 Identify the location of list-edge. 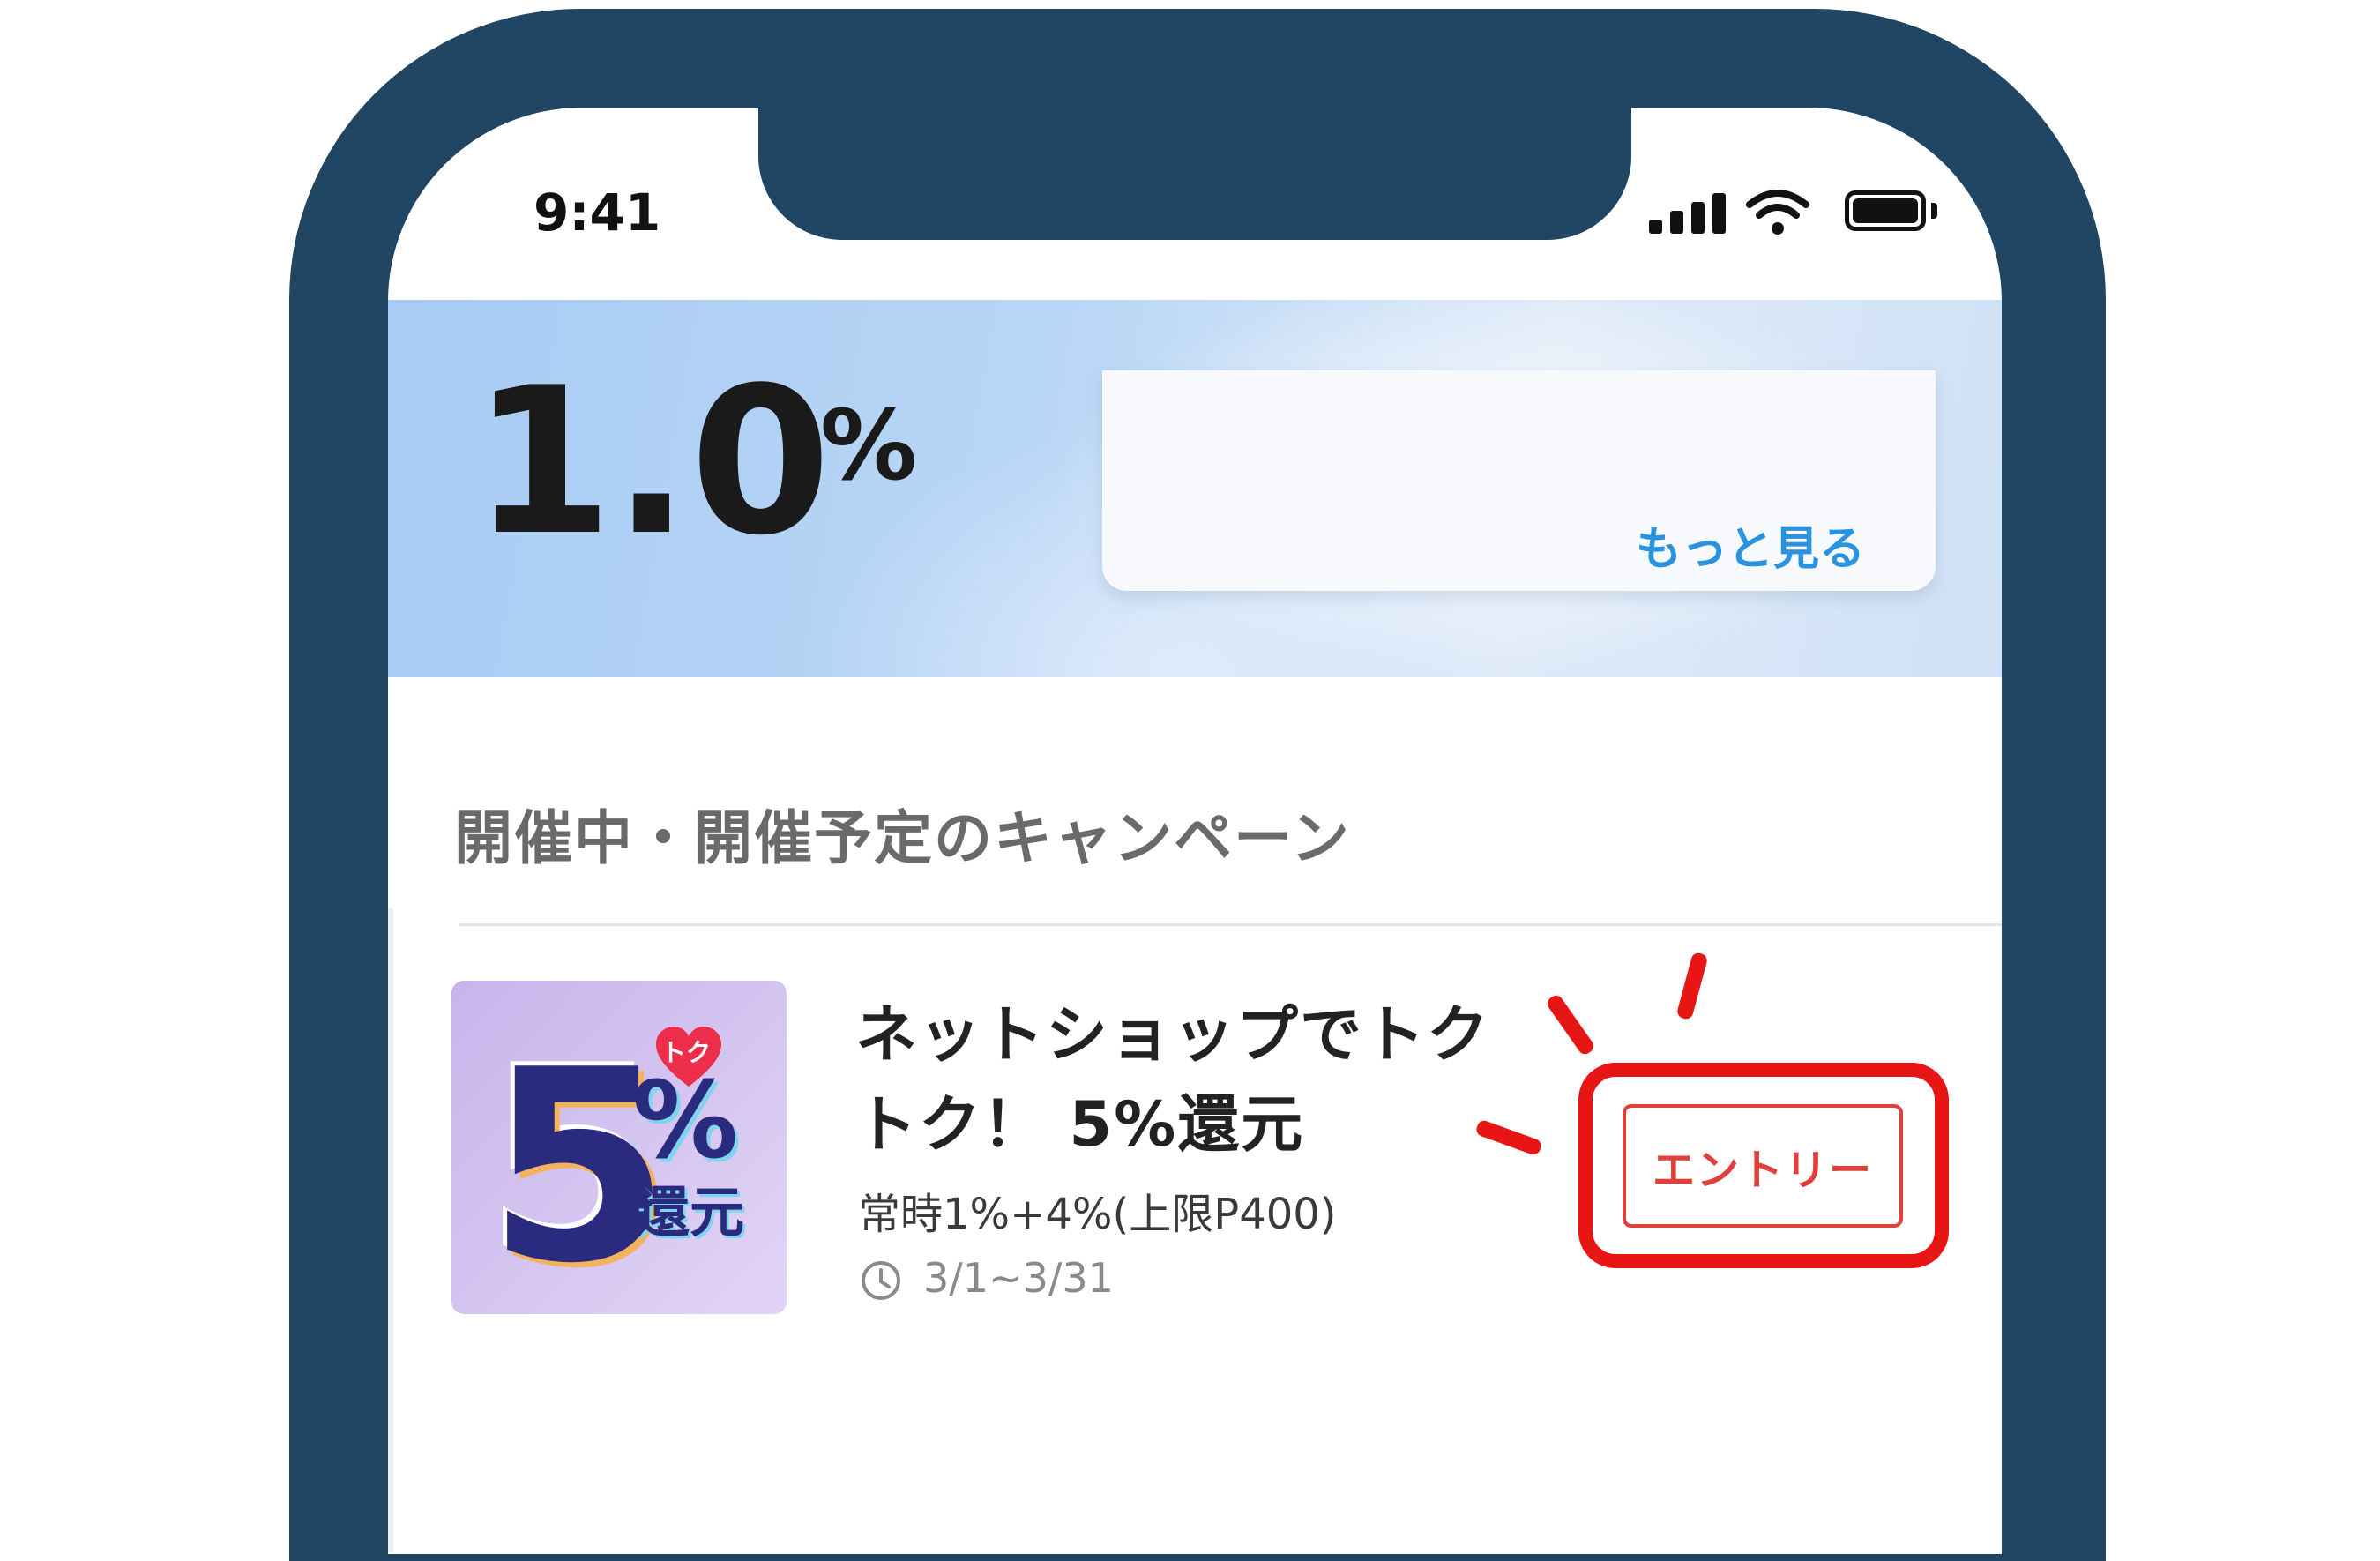
(390, 1230).